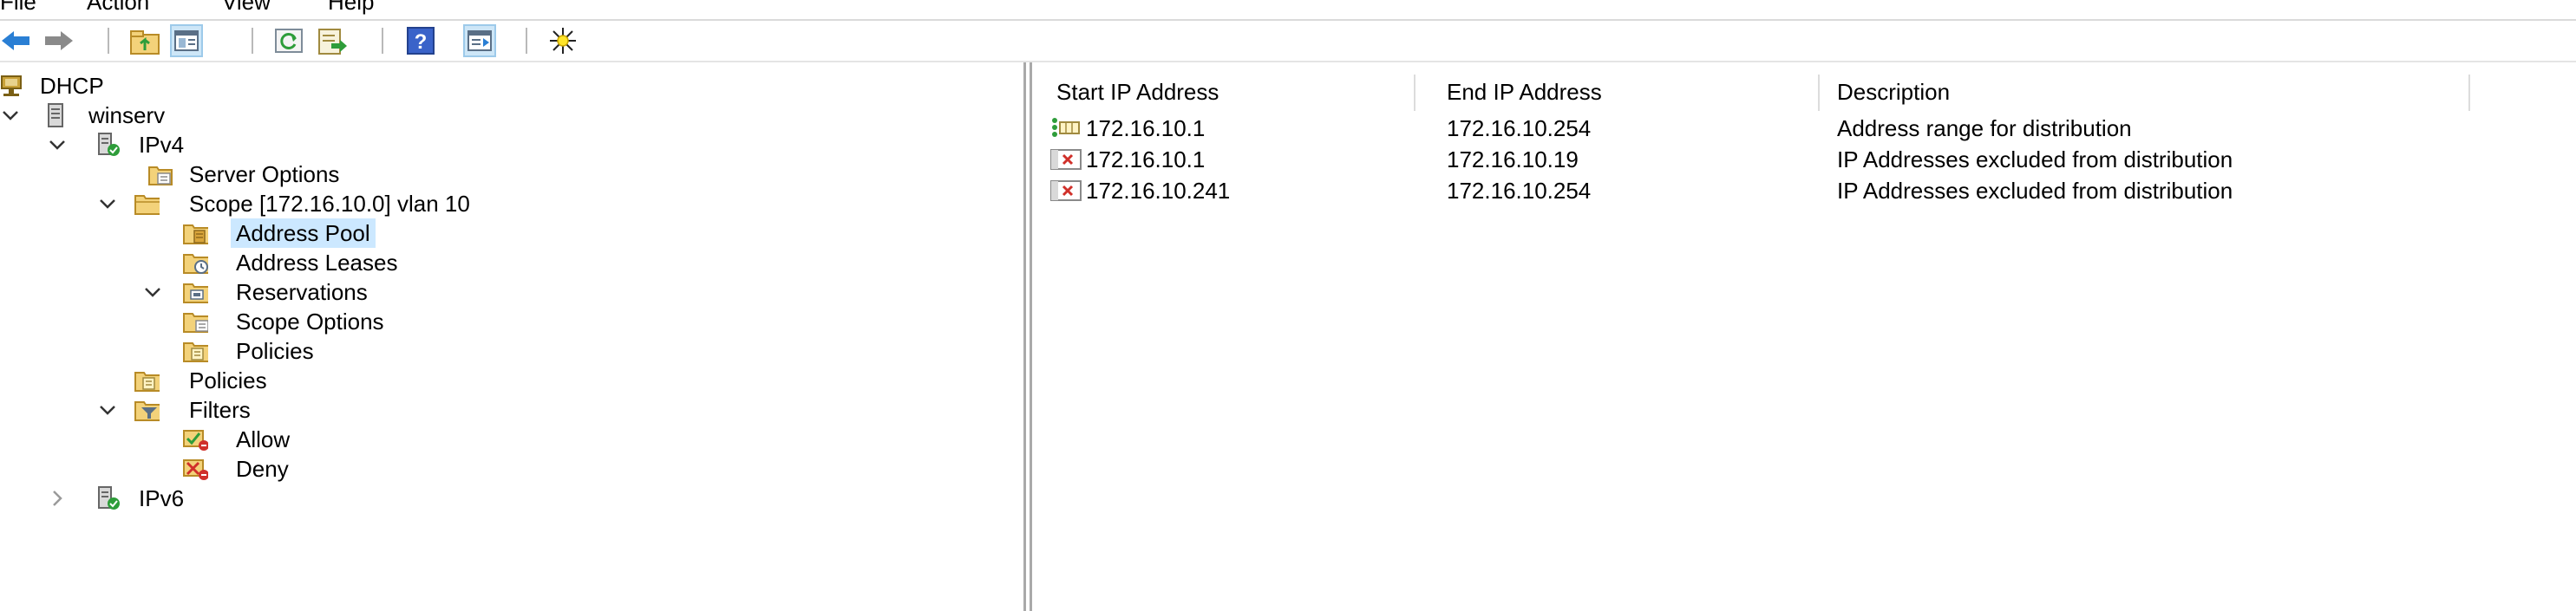 Image resolution: width=2576 pixels, height=611 pixels. What do you see at coordinates (351, 8) in the screenshot?
I see `menu-help: Help` at bounding box center [351, 8].